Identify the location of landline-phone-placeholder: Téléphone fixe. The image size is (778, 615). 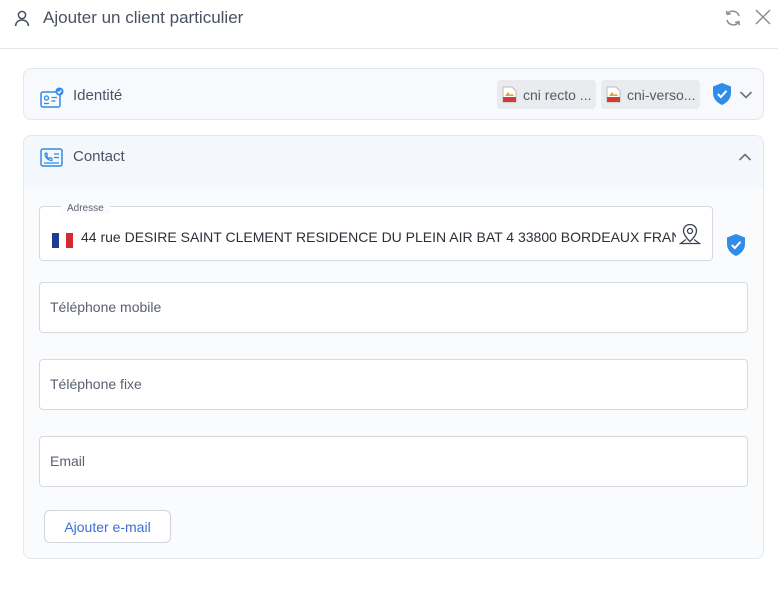
(96, 384).